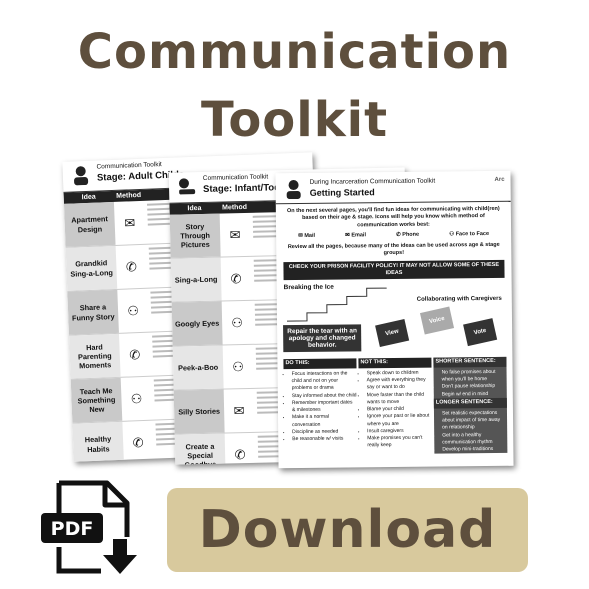 The image size is (589, 589). What do you see at coordinates (196, 279) in the screenshot?
I see `idea-cell: Sing-a-Long` at bounding box center [196, 279].